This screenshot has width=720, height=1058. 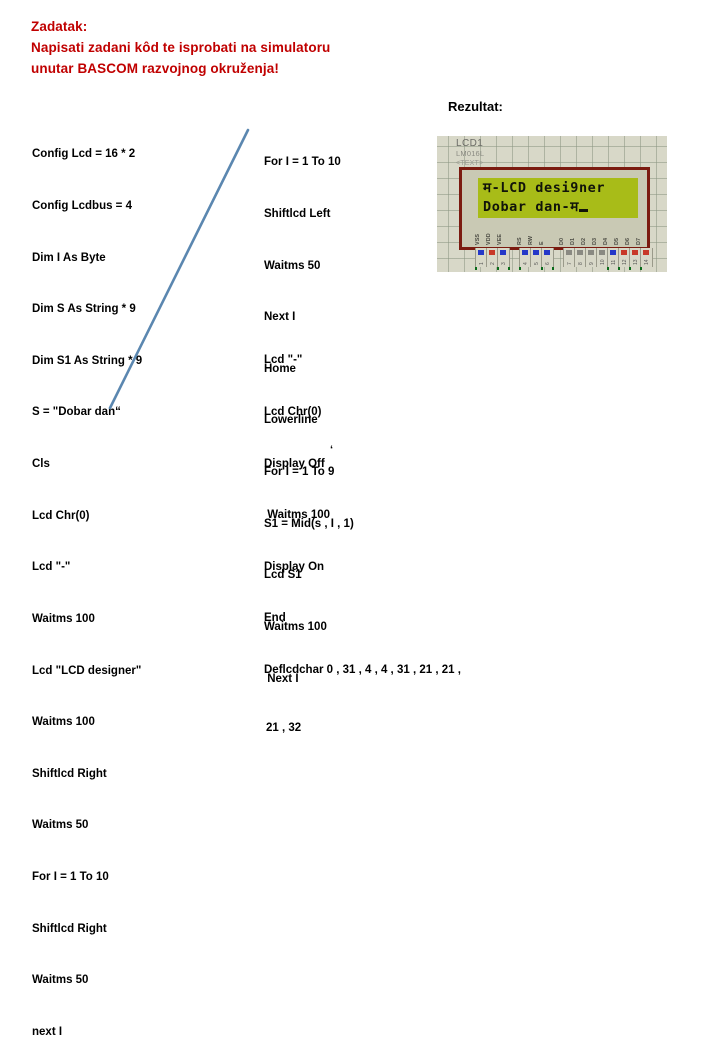 I want to click on pin-number: 5, so click(x=536, y=263).